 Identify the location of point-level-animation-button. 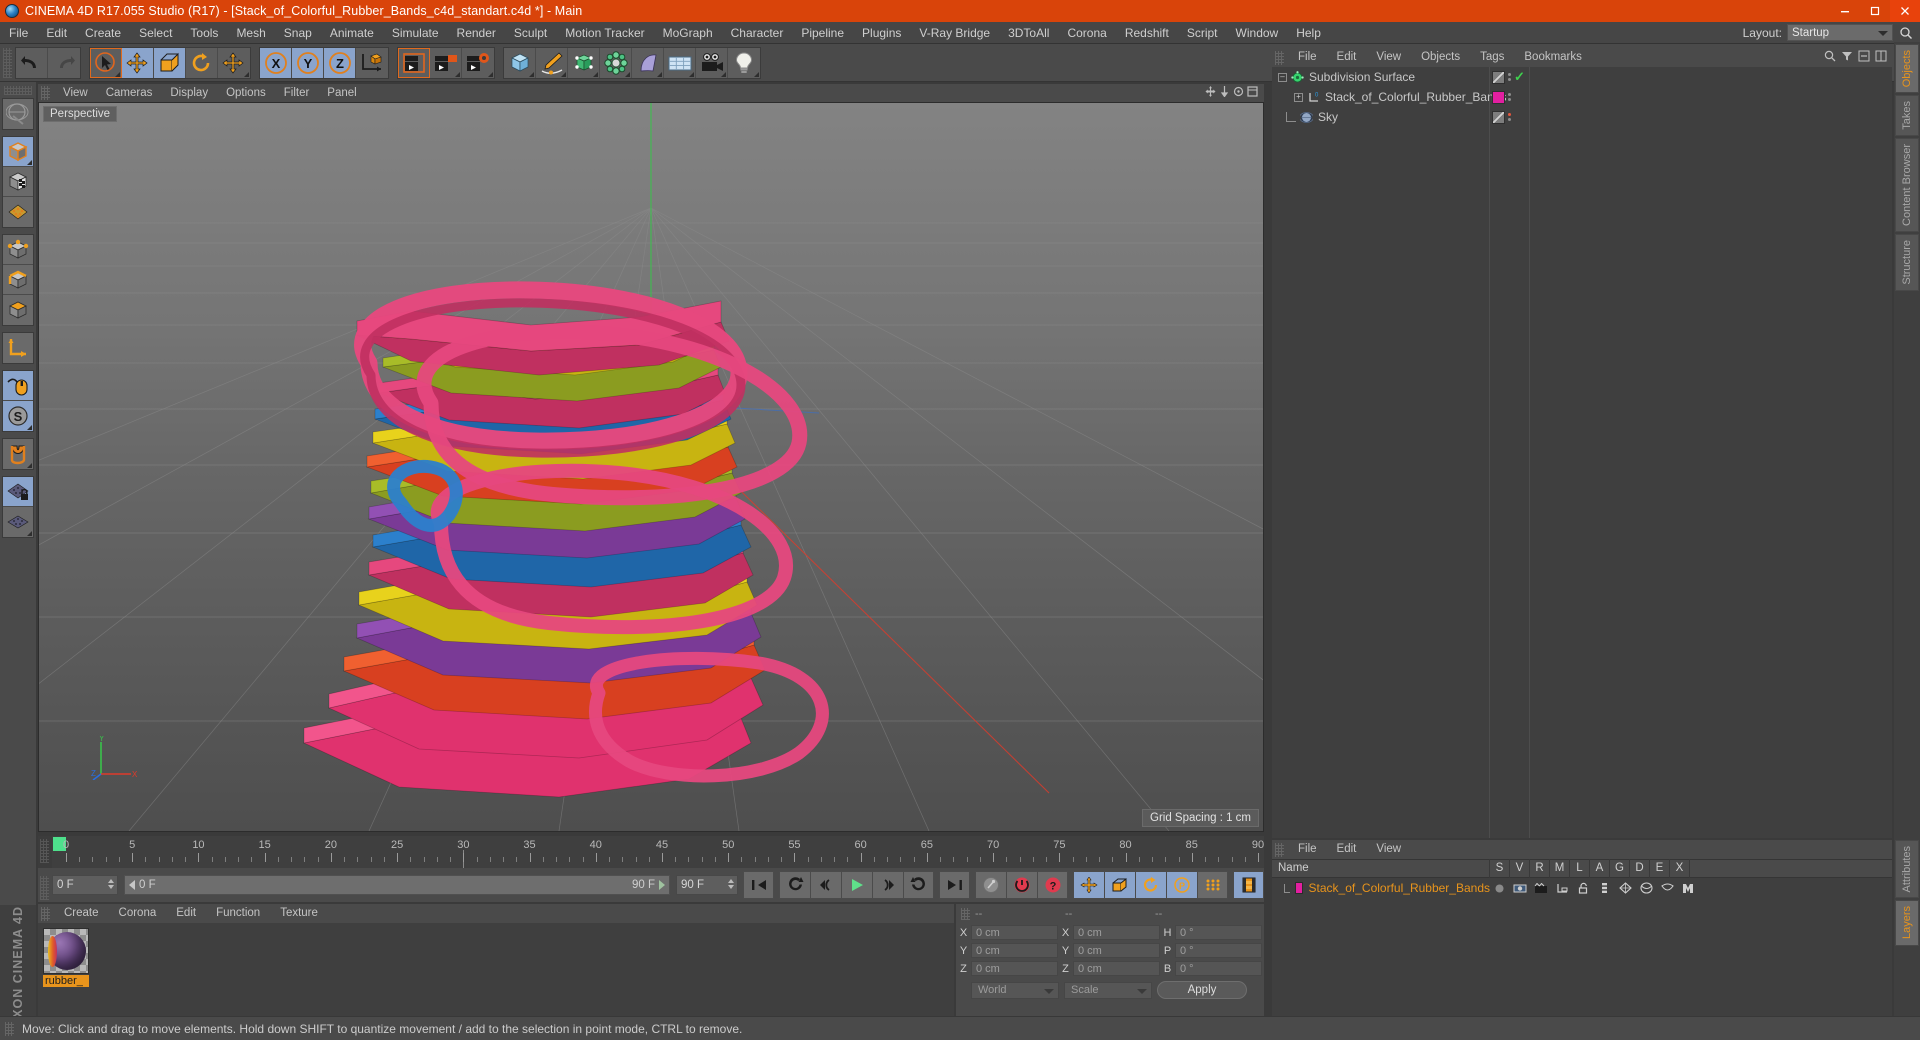
(1212, 885).